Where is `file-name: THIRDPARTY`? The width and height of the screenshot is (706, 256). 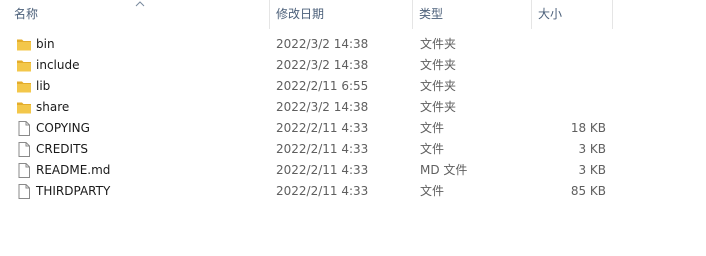 file-name: THIRDPARTY is located at coordinates (73, 191).